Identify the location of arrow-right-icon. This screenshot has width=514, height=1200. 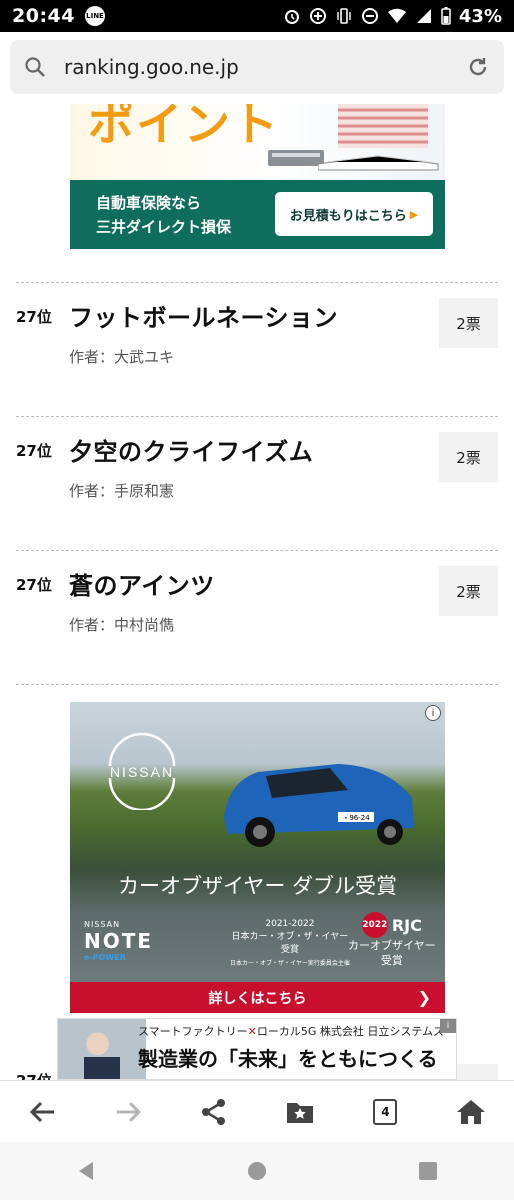
(129, 1111).